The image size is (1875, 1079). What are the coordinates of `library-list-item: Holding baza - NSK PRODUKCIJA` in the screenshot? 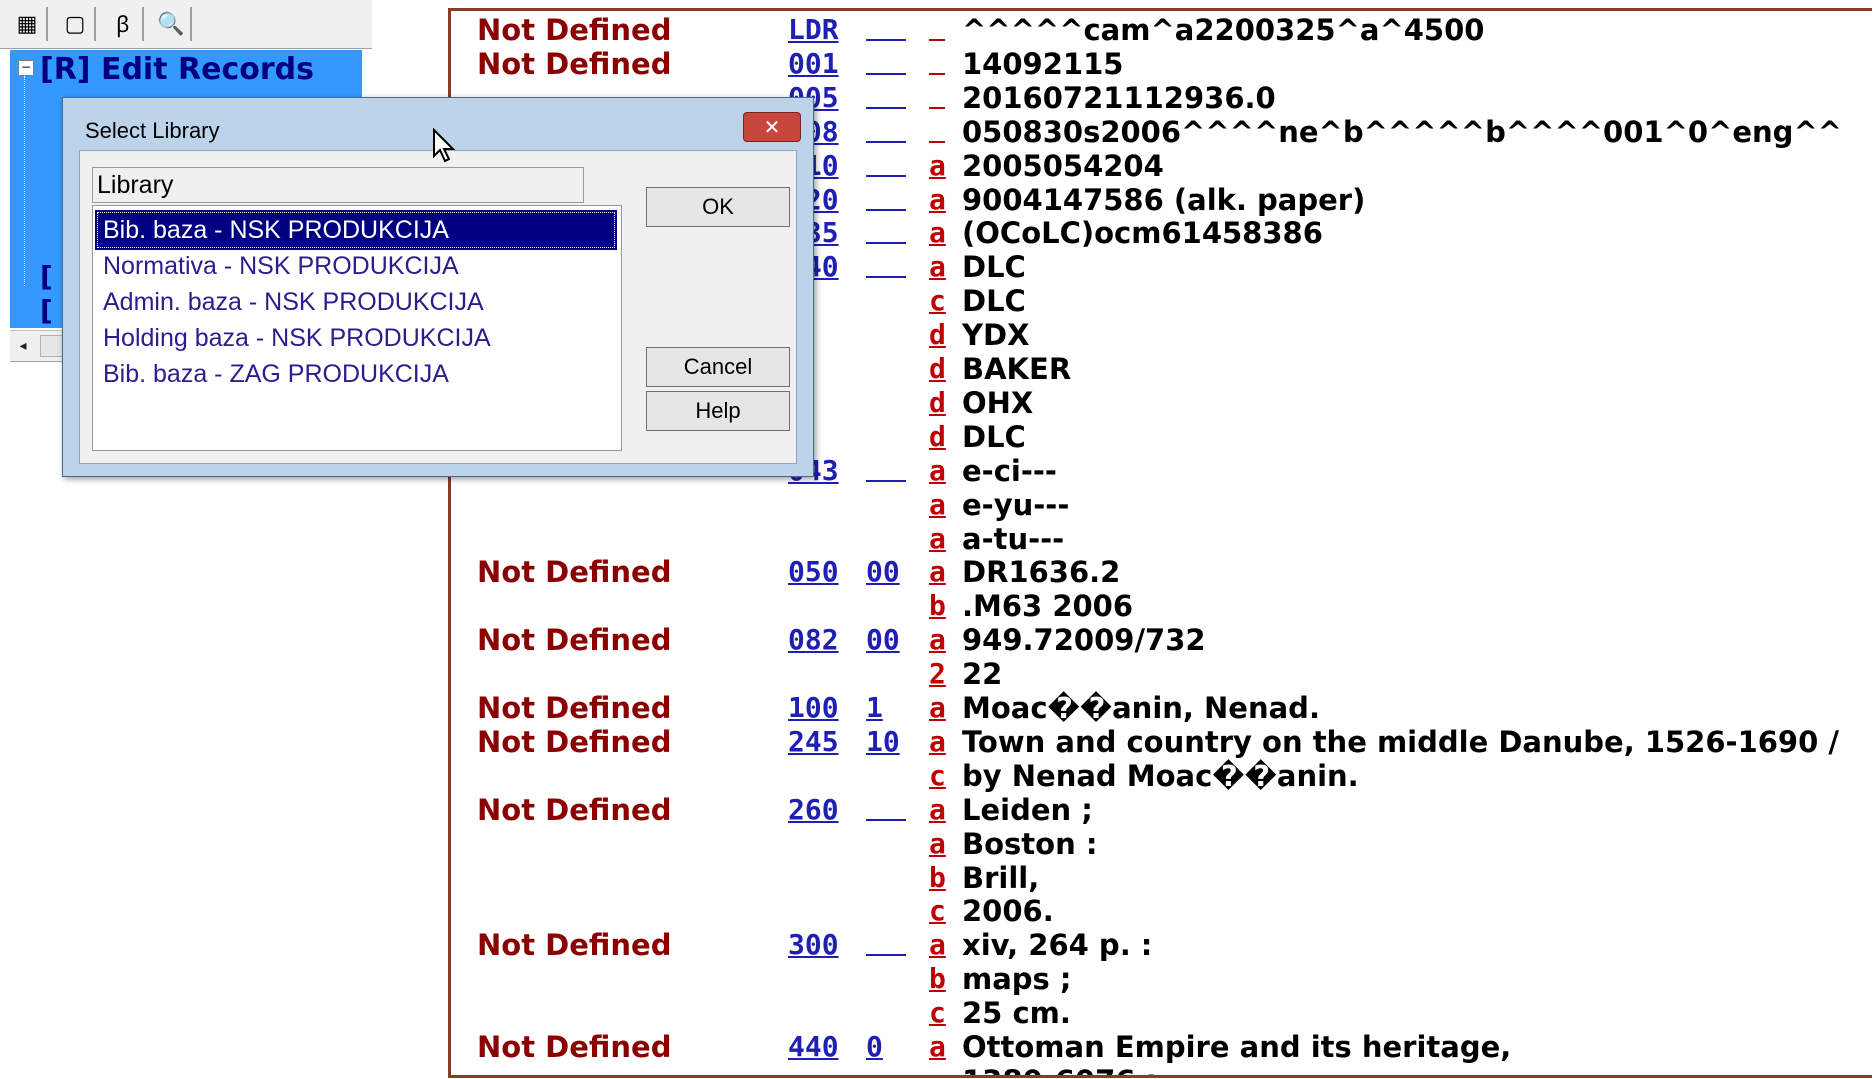 It's located at (356, 338).